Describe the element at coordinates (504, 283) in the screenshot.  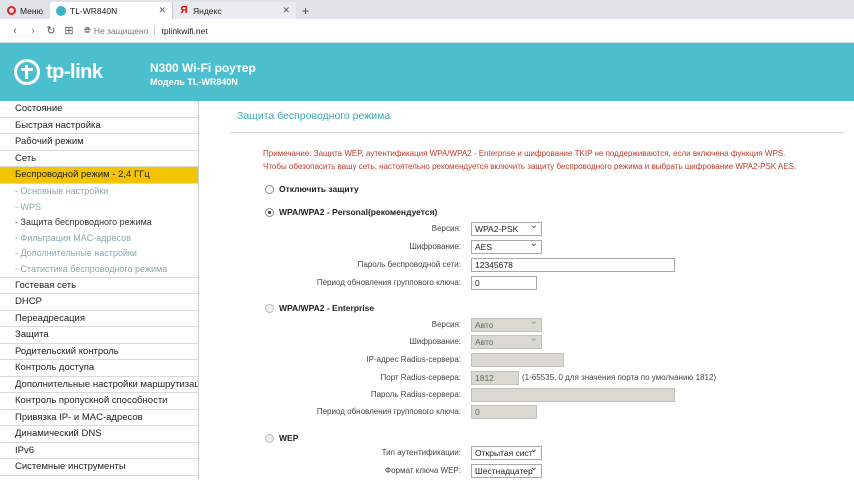
I see `personal-period-input: 0` at that location.